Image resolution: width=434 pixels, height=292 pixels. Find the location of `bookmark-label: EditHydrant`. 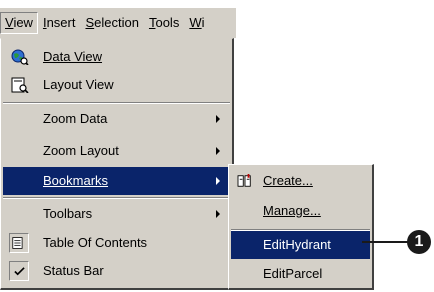

bookmark-label: EditHydrant is located at coordinates (297, 244).